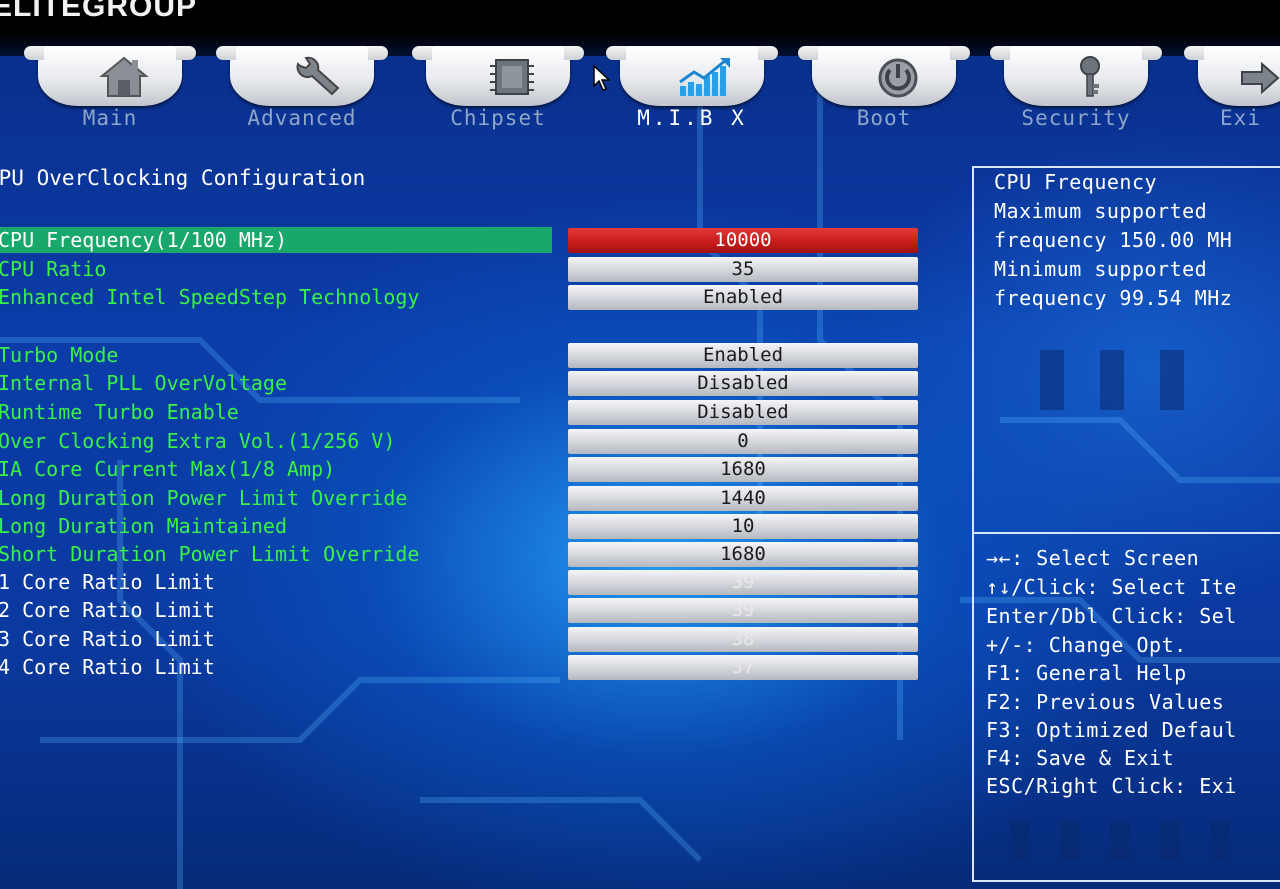 The image size is (1280, 889). I want to click on setting-value: 10, so click(743, 526).